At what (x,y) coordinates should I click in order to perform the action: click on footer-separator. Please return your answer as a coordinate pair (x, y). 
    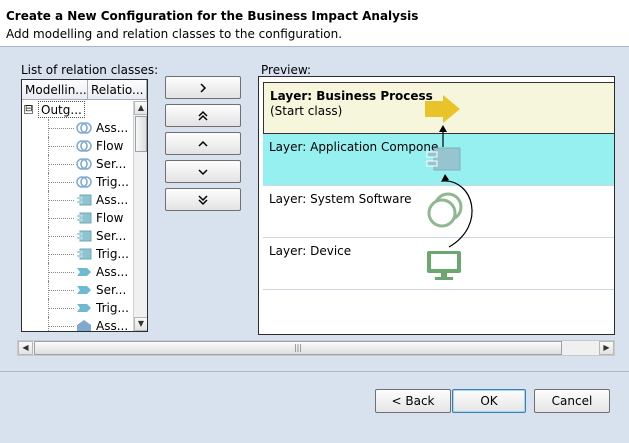
    Looking at the image, I should click on (314, 371).